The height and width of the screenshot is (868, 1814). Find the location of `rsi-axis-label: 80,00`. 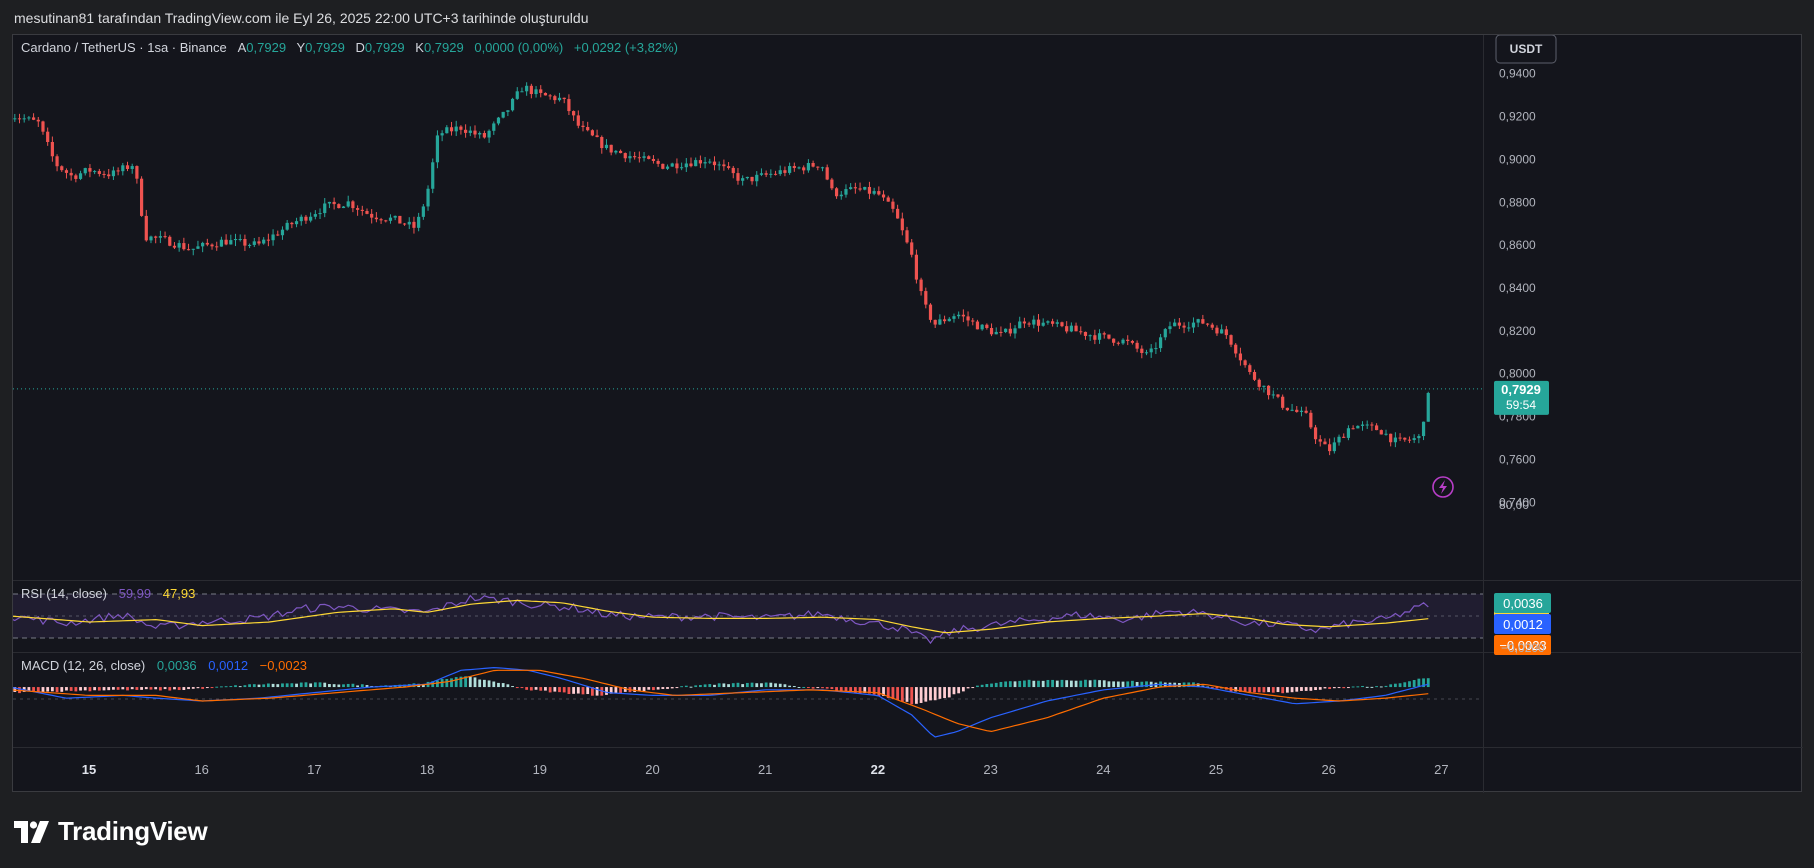

rsi-axis-label: 80,00 is located at coordinates (1514, 505).